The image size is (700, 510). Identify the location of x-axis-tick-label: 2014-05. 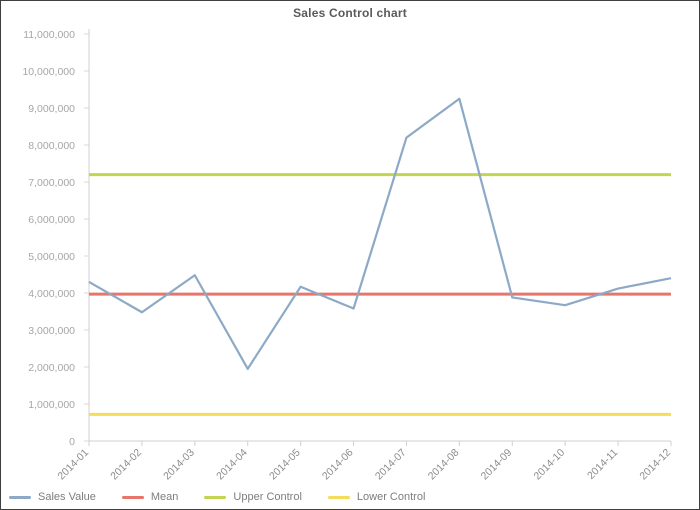
(285, 465).